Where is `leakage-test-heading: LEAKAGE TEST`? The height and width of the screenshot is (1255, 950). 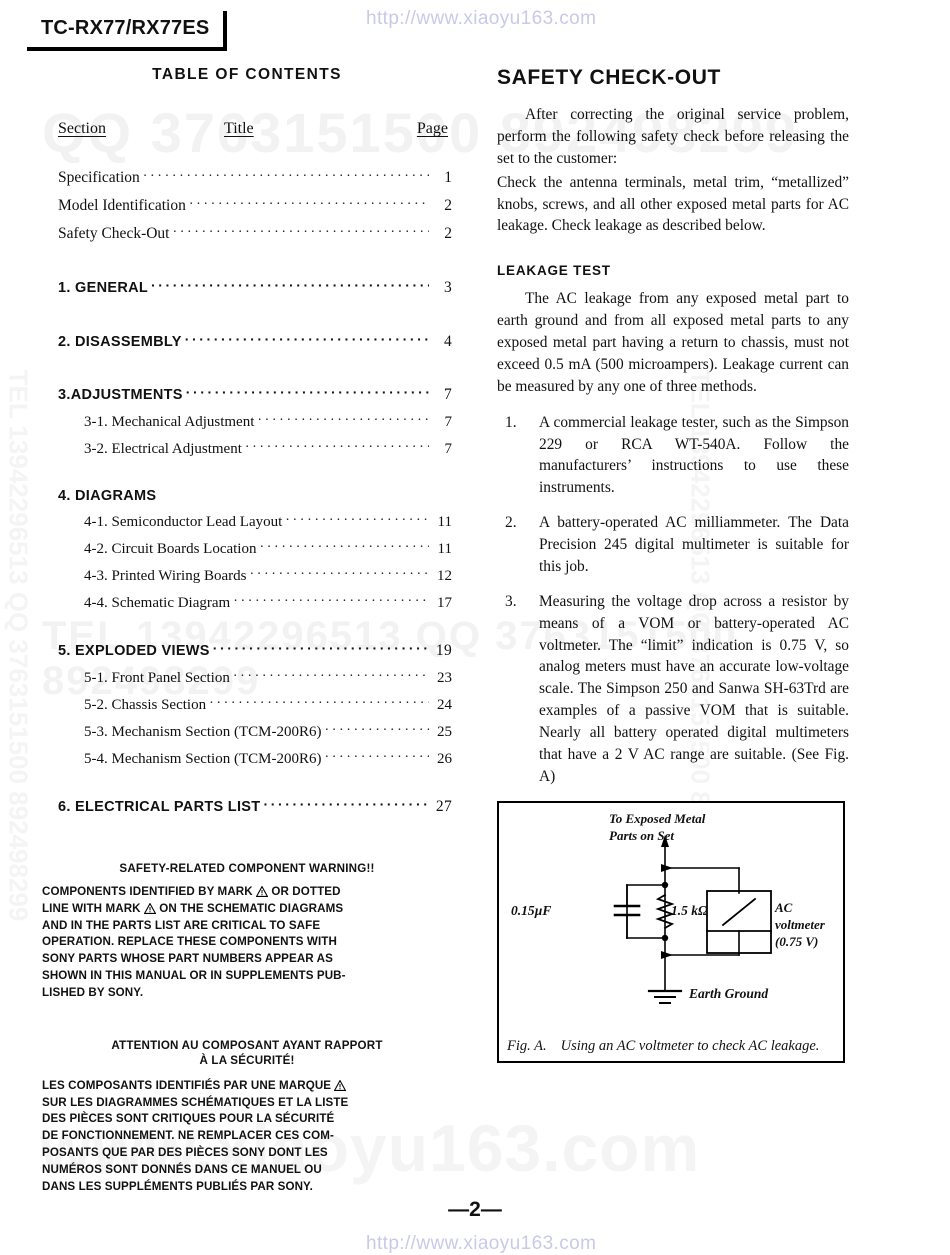
leakage-test-heading: LEAKAGE TEST is located at coordinates (554, 271).